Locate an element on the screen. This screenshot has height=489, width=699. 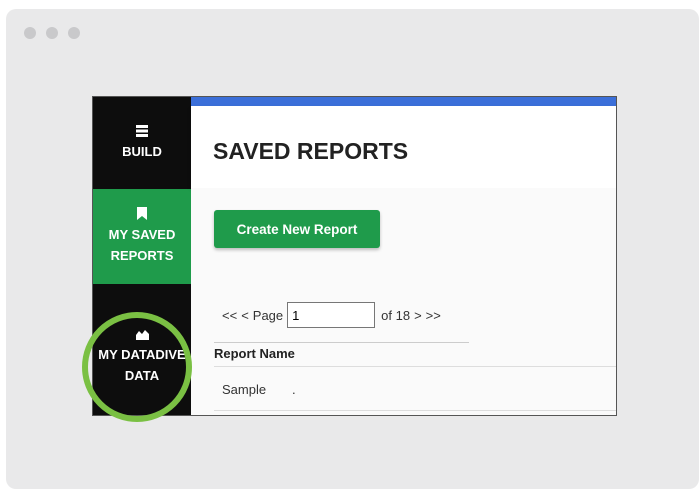
prev-page-link: < is located at coordinates (245, 315).